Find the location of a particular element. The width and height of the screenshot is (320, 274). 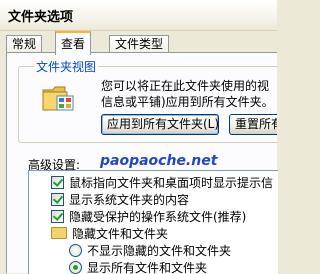

description-line-2: 信息或平铺)应用到所有文件夹。 is located at coordinates (187, 102).